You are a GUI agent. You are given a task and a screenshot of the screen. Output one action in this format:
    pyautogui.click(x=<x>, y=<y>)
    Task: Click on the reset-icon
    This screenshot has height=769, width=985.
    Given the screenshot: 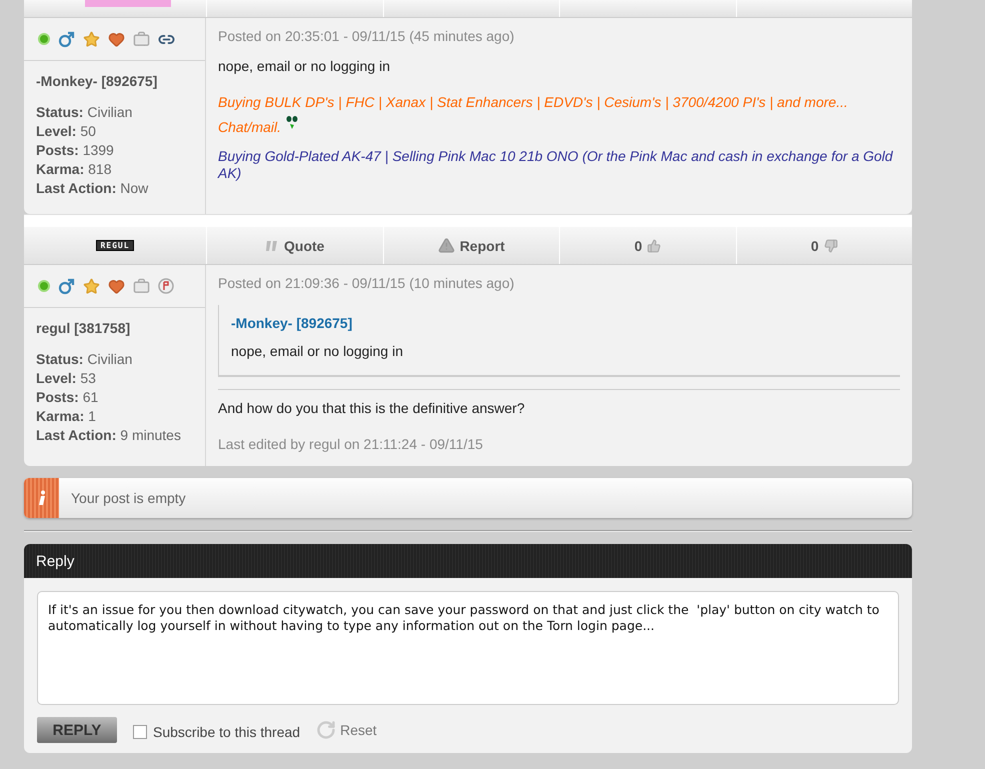 What is the action you would take?
    pyautogui.click(x=326, y=730)
    